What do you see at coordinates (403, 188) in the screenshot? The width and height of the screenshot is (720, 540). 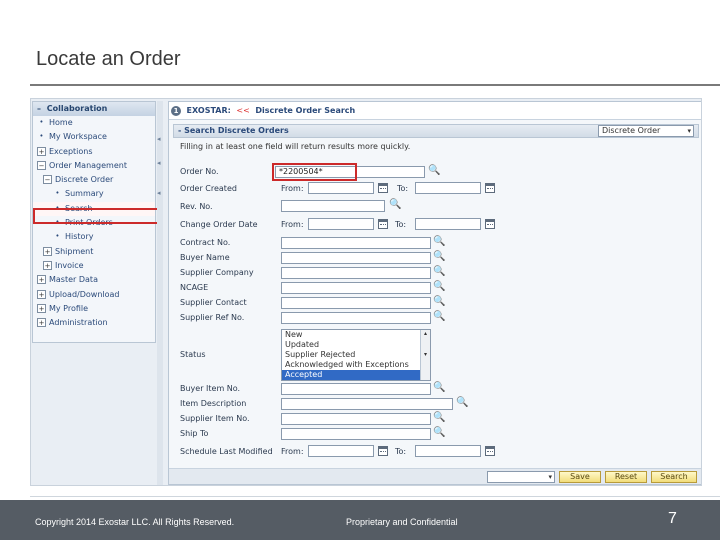 I see `to-label: To:` at bounding box center [403, 188].